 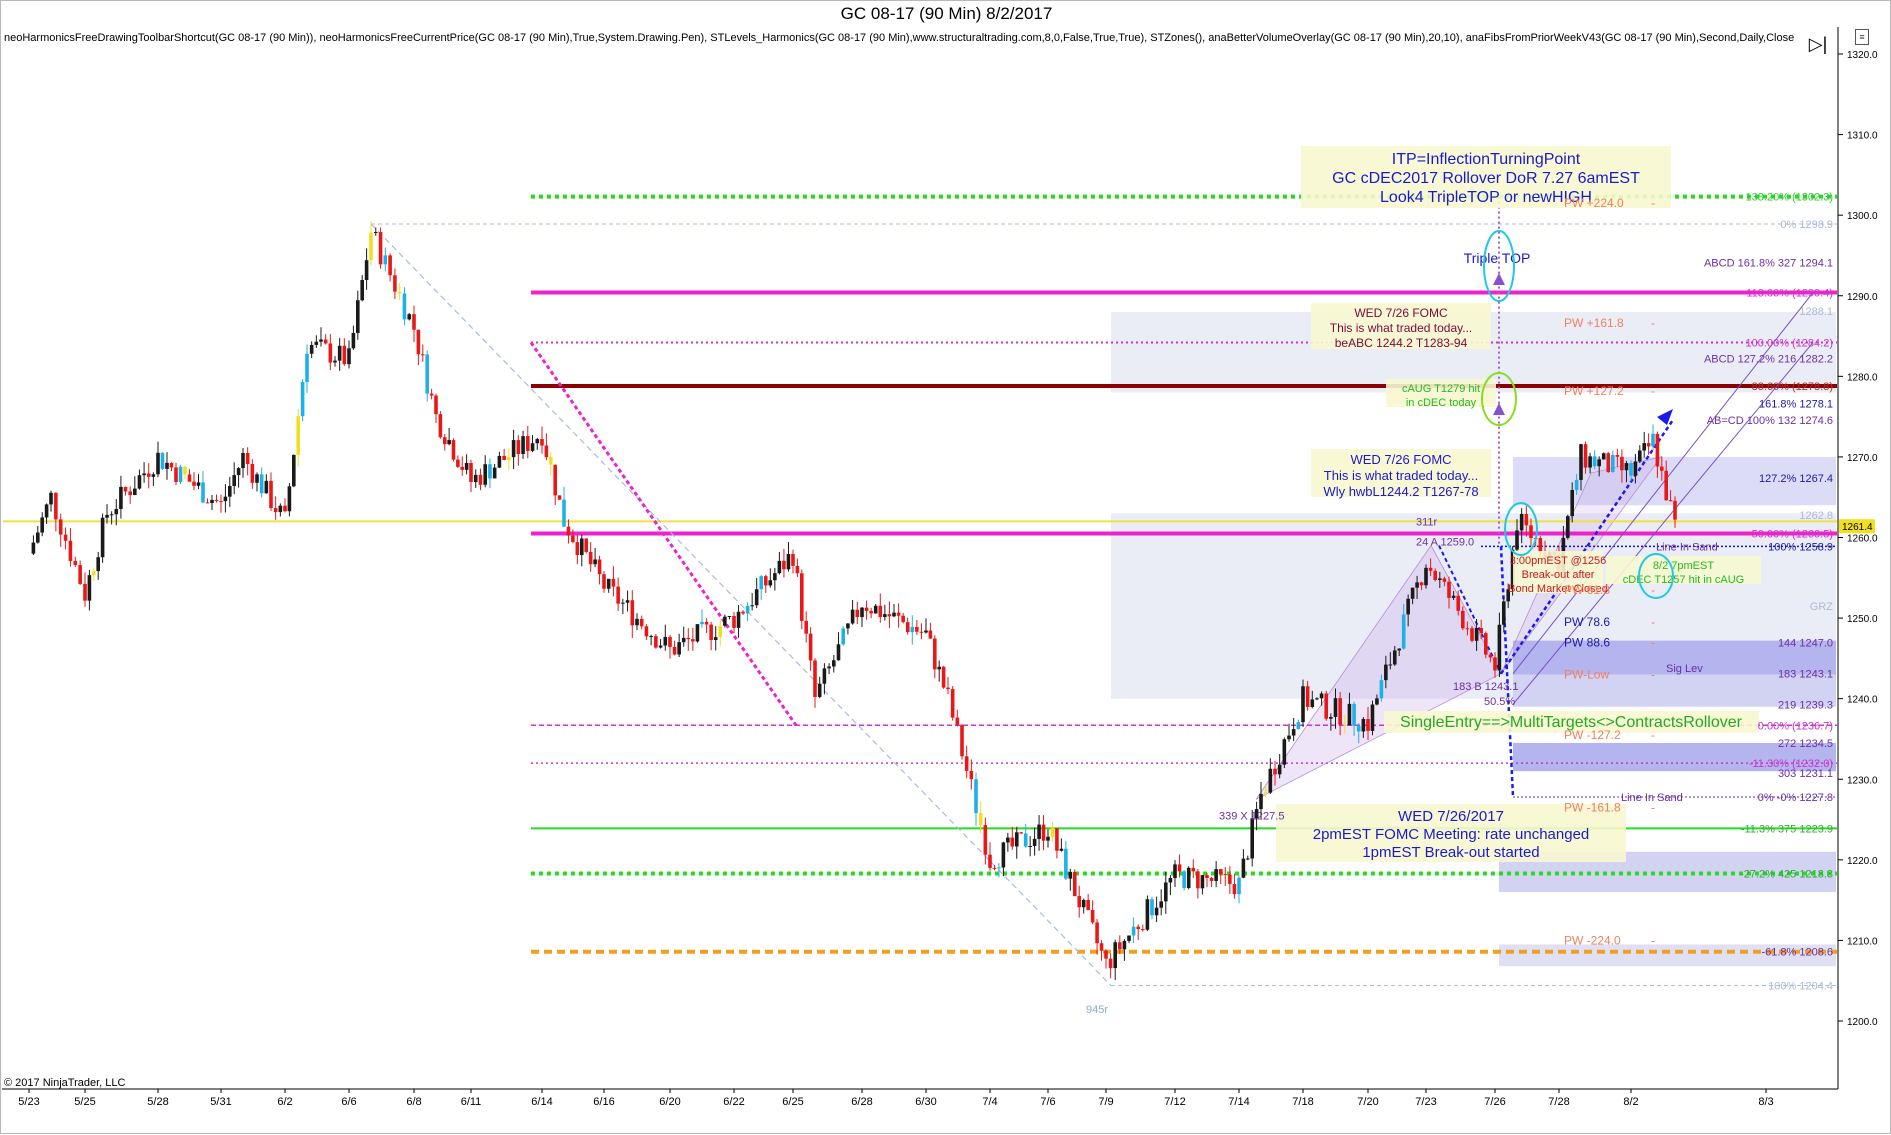 I want to click on pw-level-label: PW -161.8, so click(x=1592, y=807).